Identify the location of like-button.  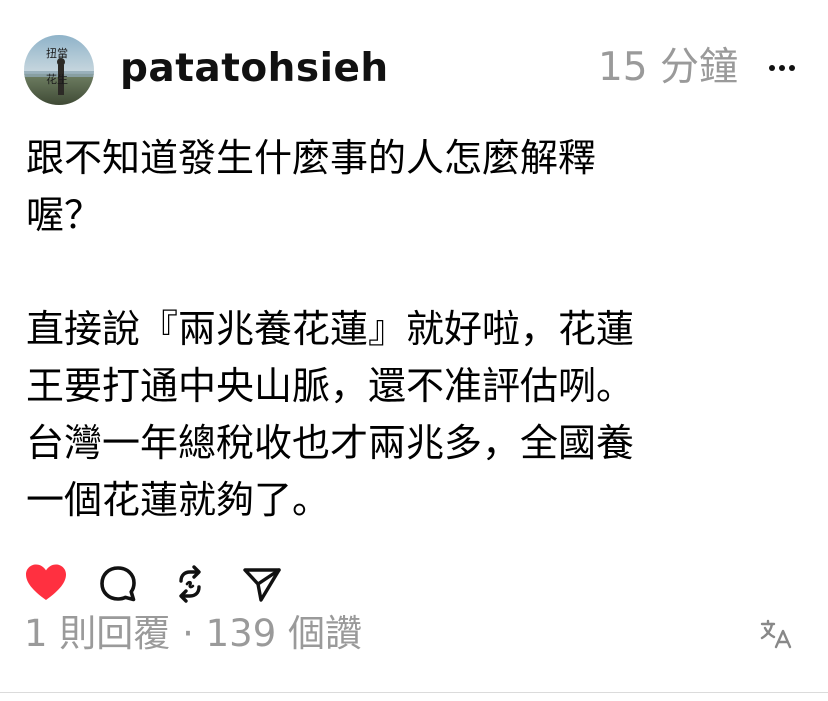
(46, 584).